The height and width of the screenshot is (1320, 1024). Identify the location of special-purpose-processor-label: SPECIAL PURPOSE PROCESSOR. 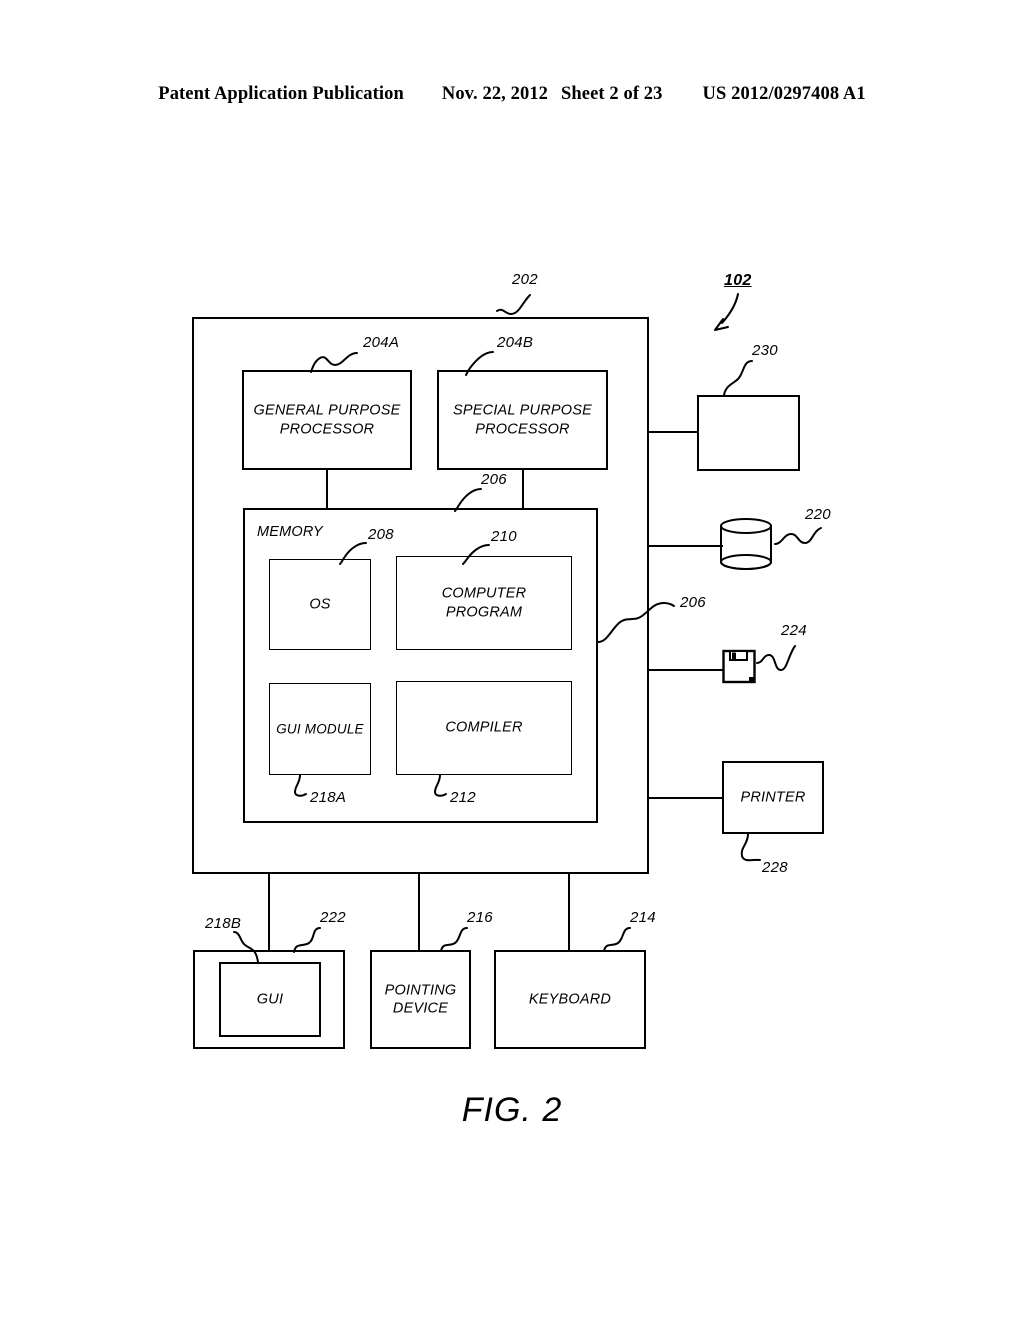
(522, 419).